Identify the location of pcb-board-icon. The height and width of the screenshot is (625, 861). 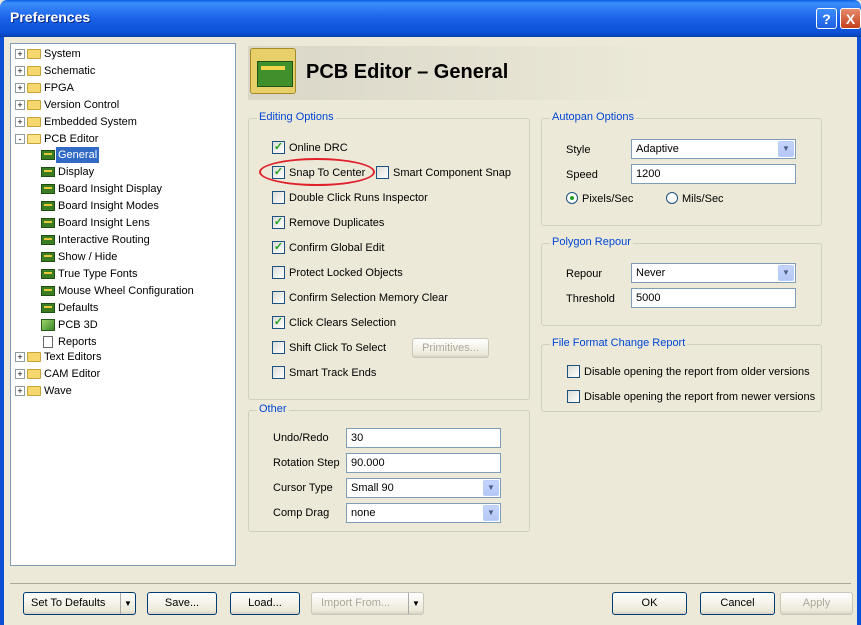
(273, 71).